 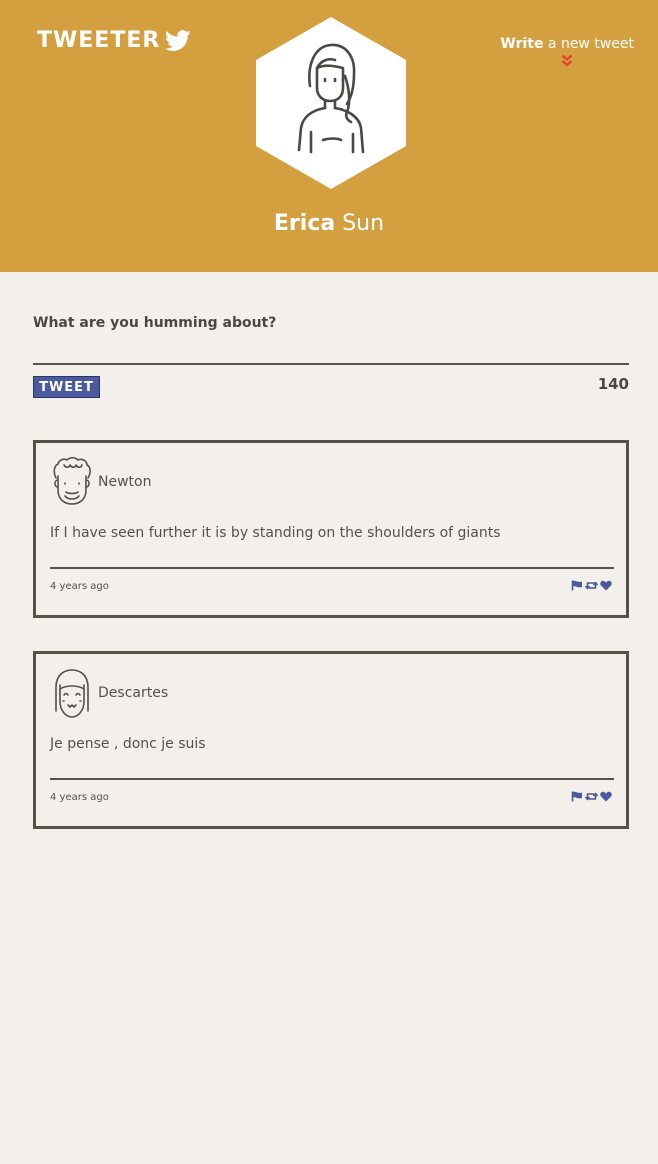 What do you see at coordinates (522, 44) in the screenshot?
I see `write-link-strong: Write` at bounding box center [522, 44].